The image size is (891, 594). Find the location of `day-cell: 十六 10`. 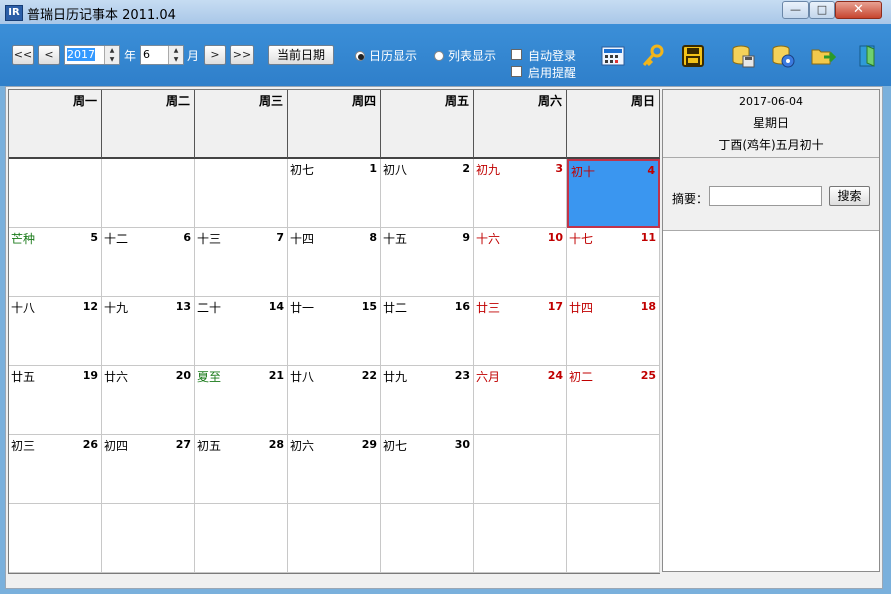

day-cell: 十六 10 is located at coordinates (520, 262).